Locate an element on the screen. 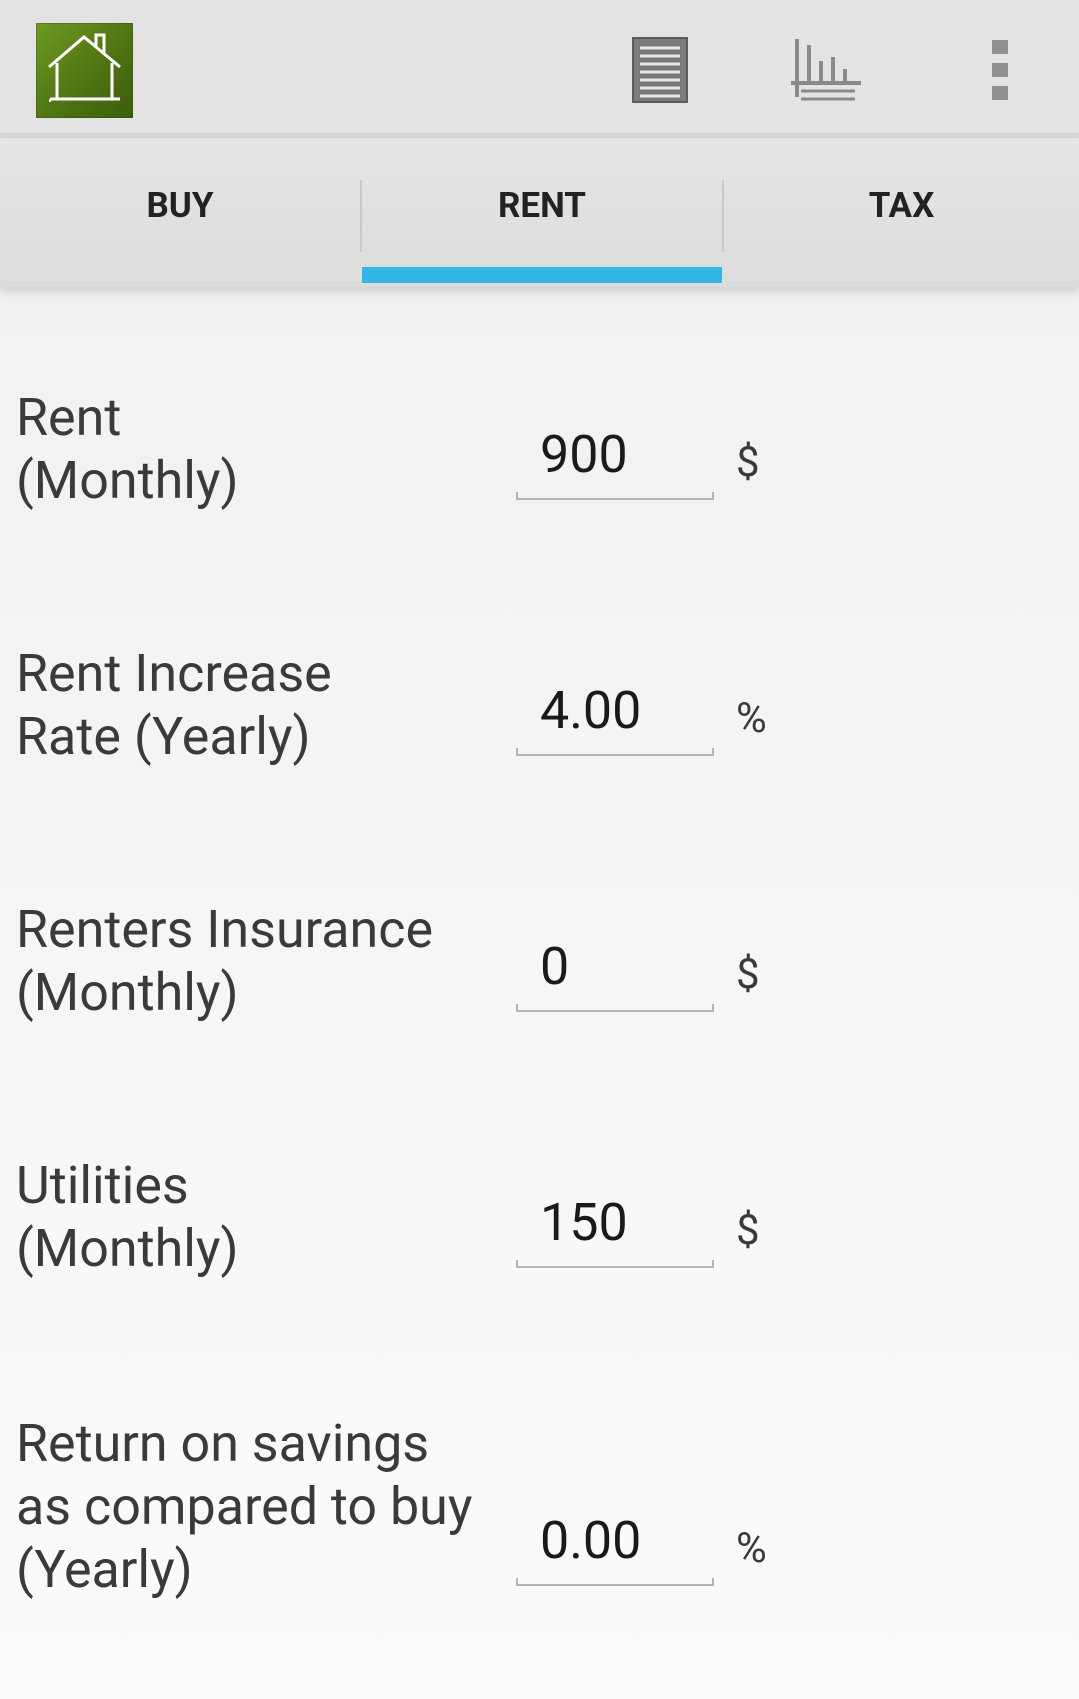  tab-buy: BUY is located at coordinates (180, 212).